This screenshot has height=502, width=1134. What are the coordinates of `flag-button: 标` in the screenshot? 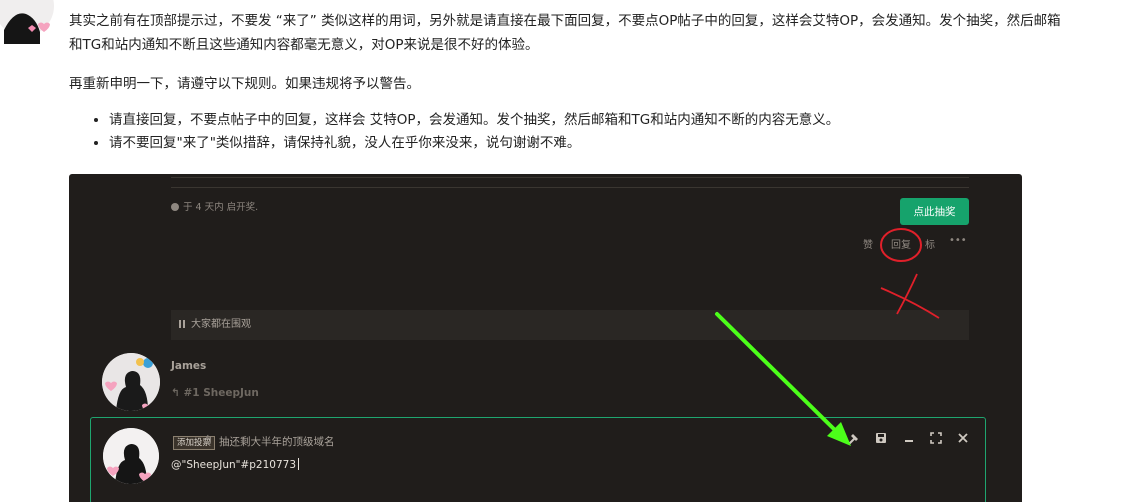 It's located at (930, 243).